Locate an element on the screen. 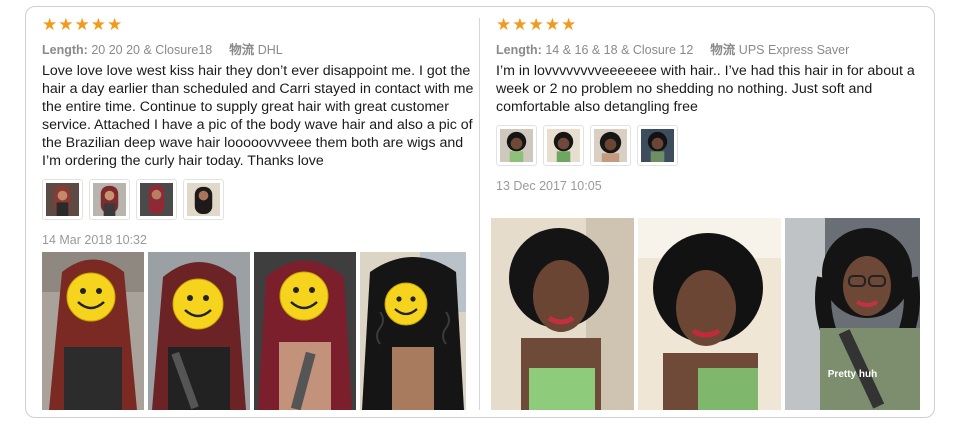 The width and height of the screenshot is (960, 425). review-photo: Pretty huh is located at coordinates (852, 314).